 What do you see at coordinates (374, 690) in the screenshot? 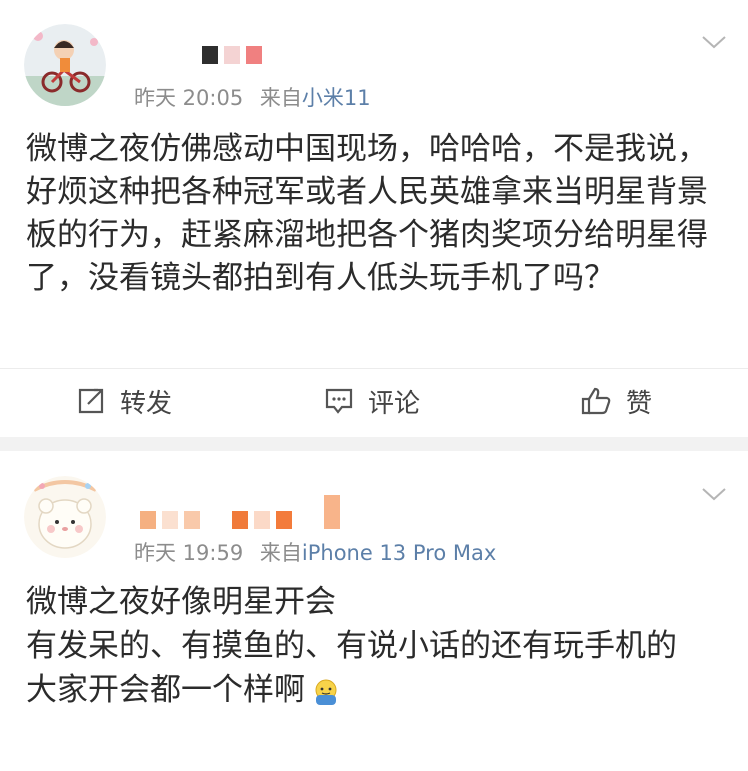
I see `post-text-line: 大家开会都一个样啊` at bounding box center [374, 690].